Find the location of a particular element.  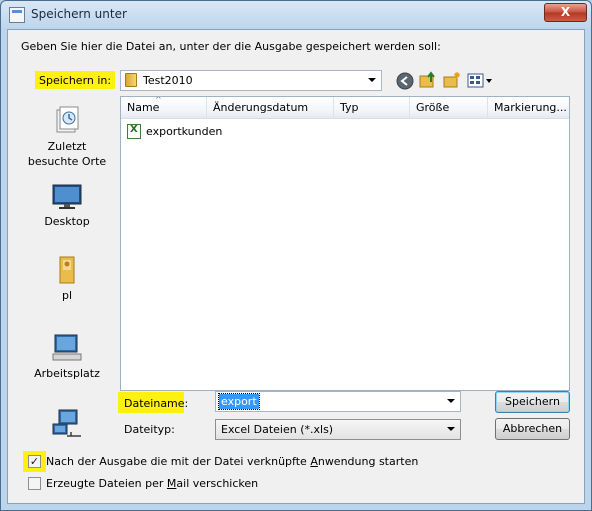

filename-label: Dateiname: is located at coordinates (156, 403).